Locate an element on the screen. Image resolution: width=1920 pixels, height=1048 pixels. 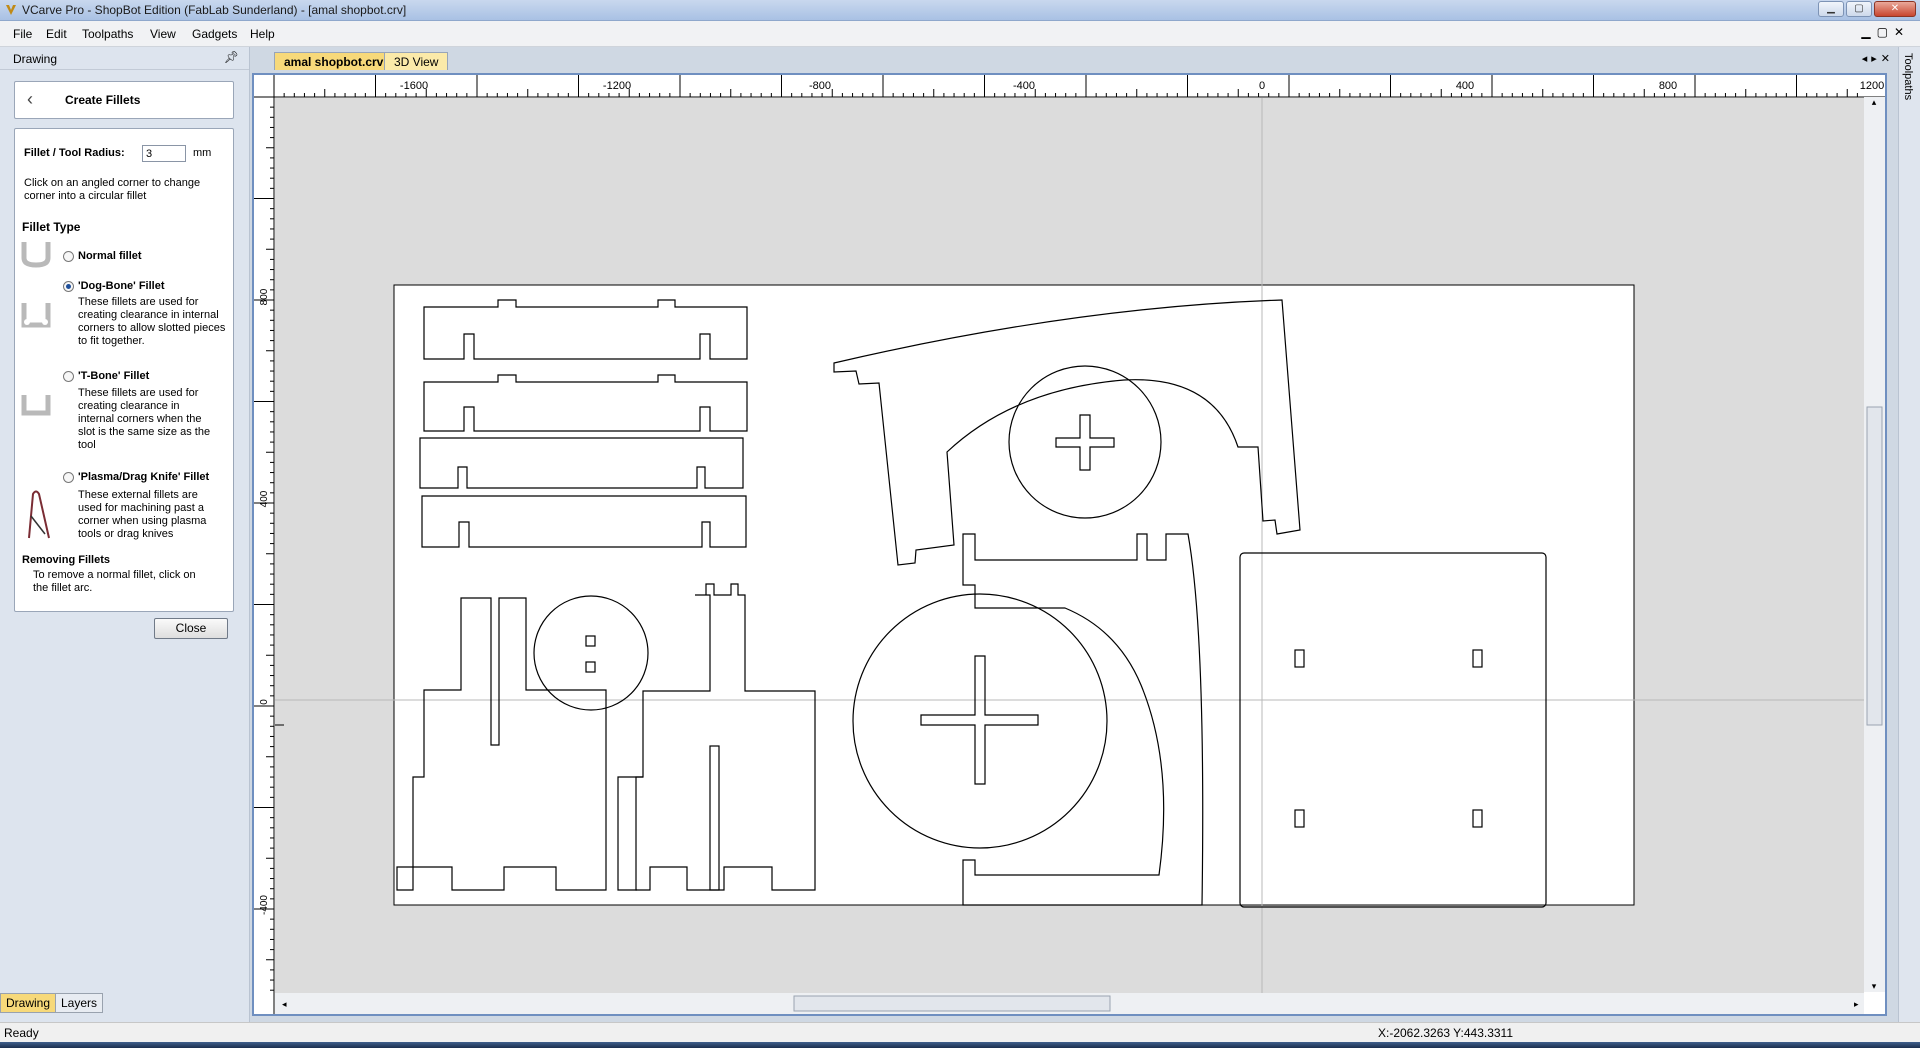
status-bar: Ready X:-2062.3263 Y:443.3311 is located at coordinates (960, 1032).